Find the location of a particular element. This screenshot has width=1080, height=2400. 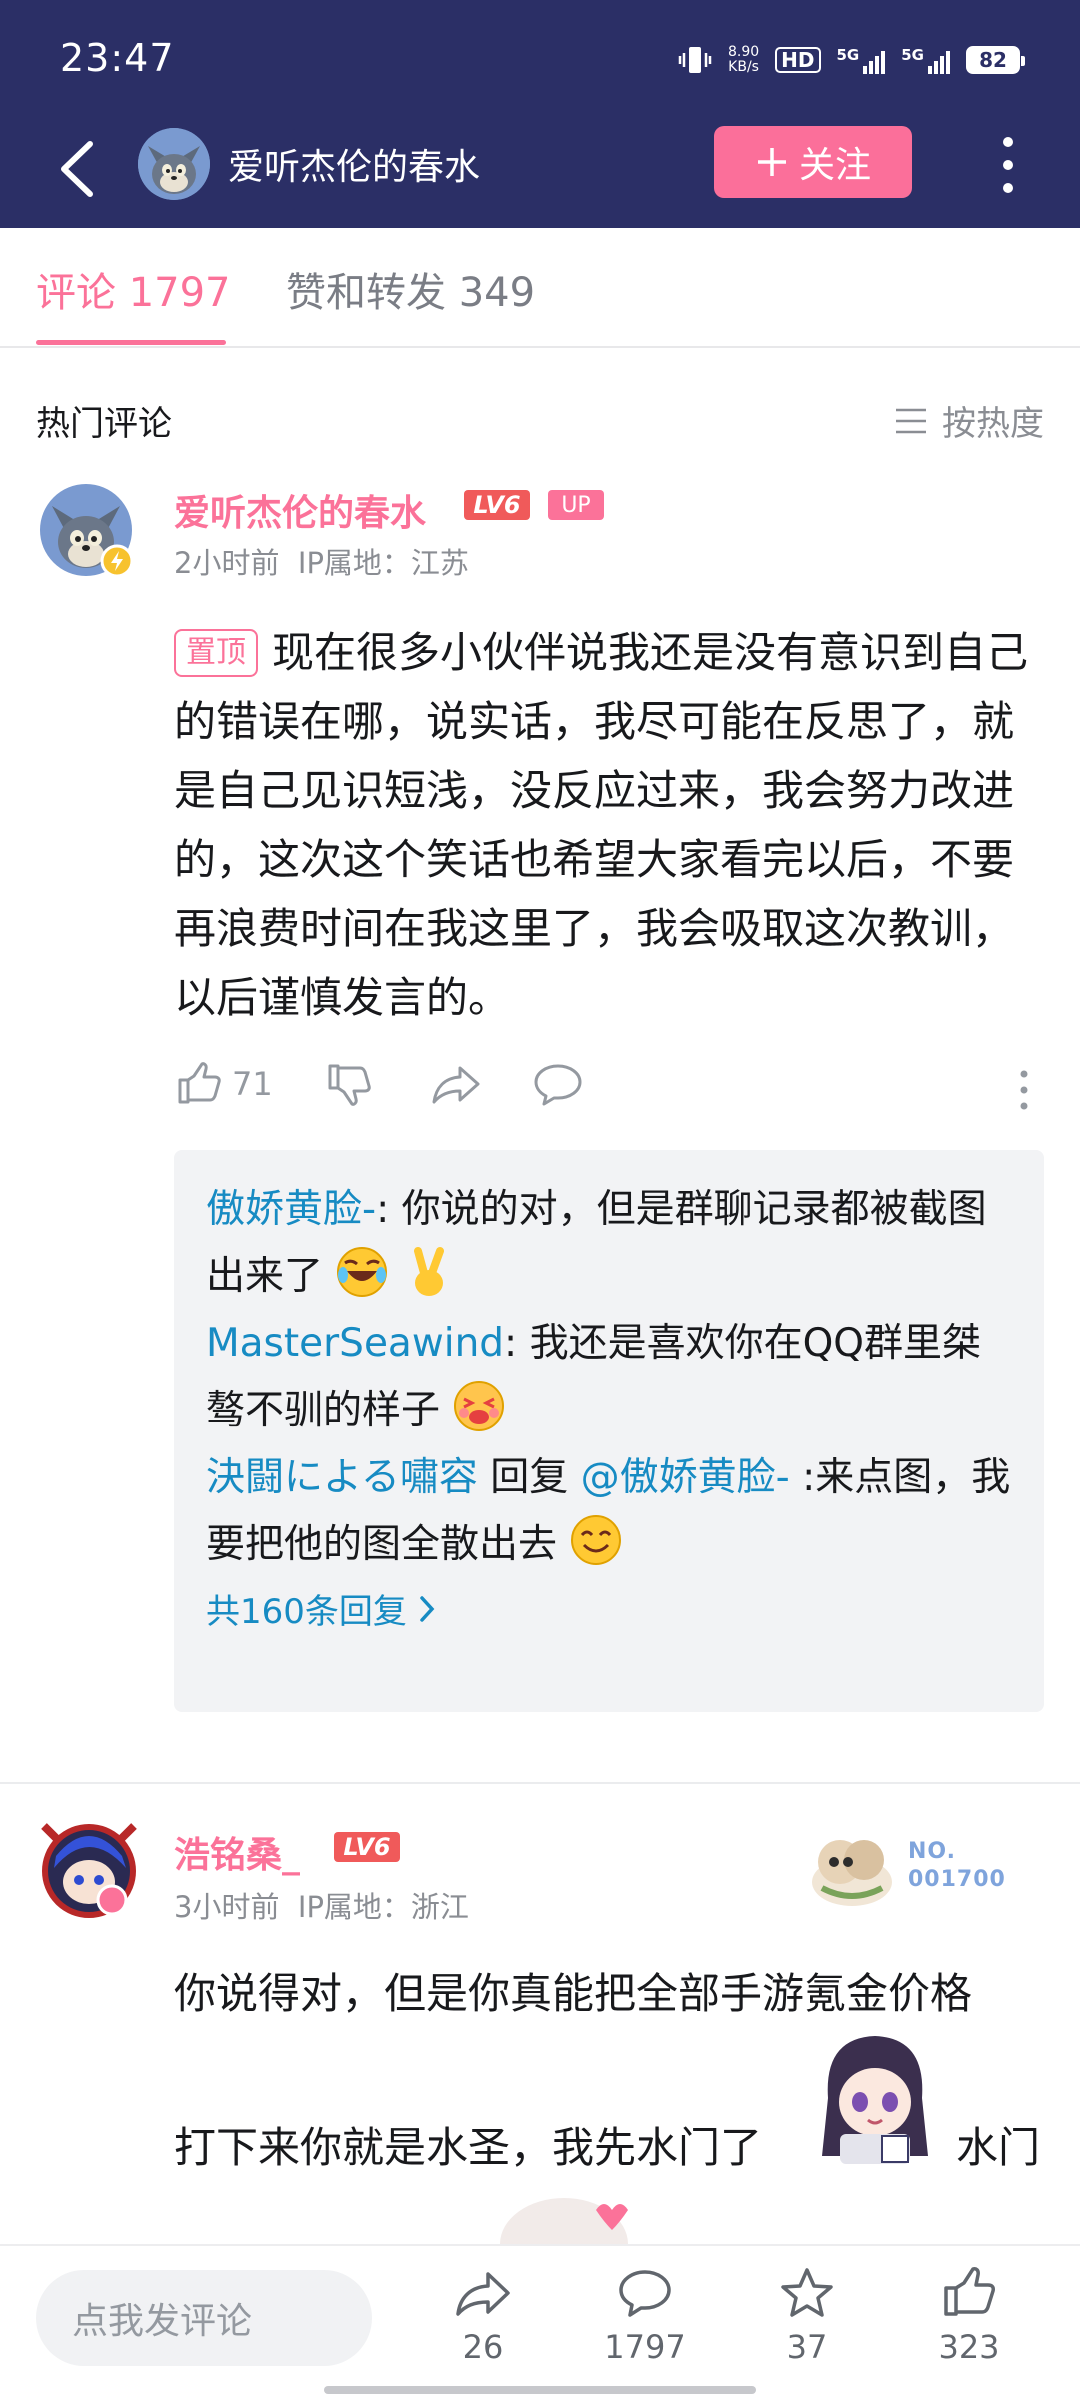

tab-likes-reposts: 赞和转发 349 is located at coordinates (410, 289).